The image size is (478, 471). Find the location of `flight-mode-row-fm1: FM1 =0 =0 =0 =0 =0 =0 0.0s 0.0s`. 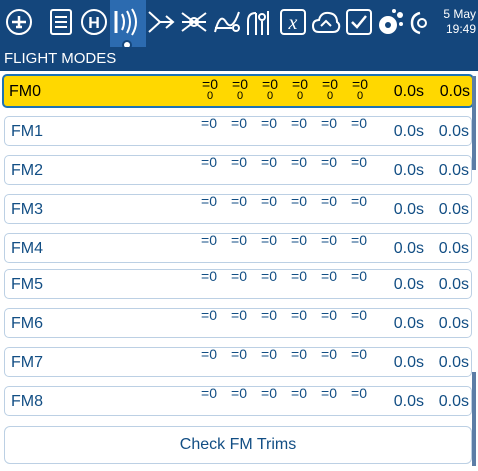

flight-mode-row-fm1: FM1 =0 =0 =0 =0 =0 =0 0.0s 0.0s is located at coordinates (238, 130).